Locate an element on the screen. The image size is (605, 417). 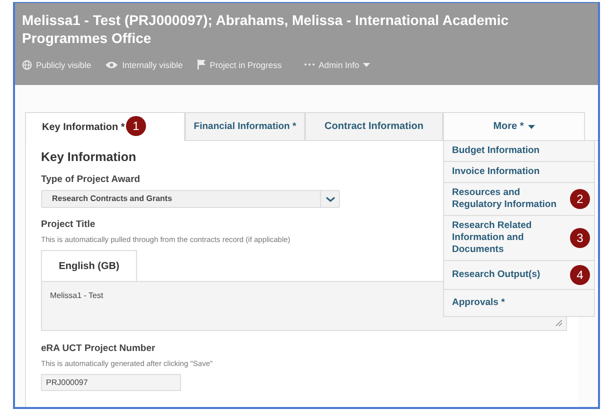
menu-item: Research Output(s) 4 is located at coordinates (519, 275).